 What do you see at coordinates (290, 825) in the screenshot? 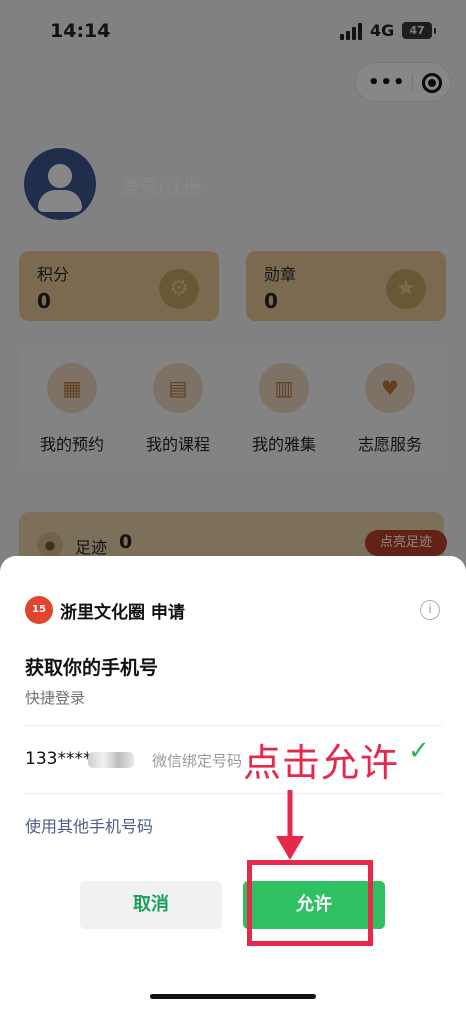
I see `annotation-arrow-icon` at bounding box center [290, 825].